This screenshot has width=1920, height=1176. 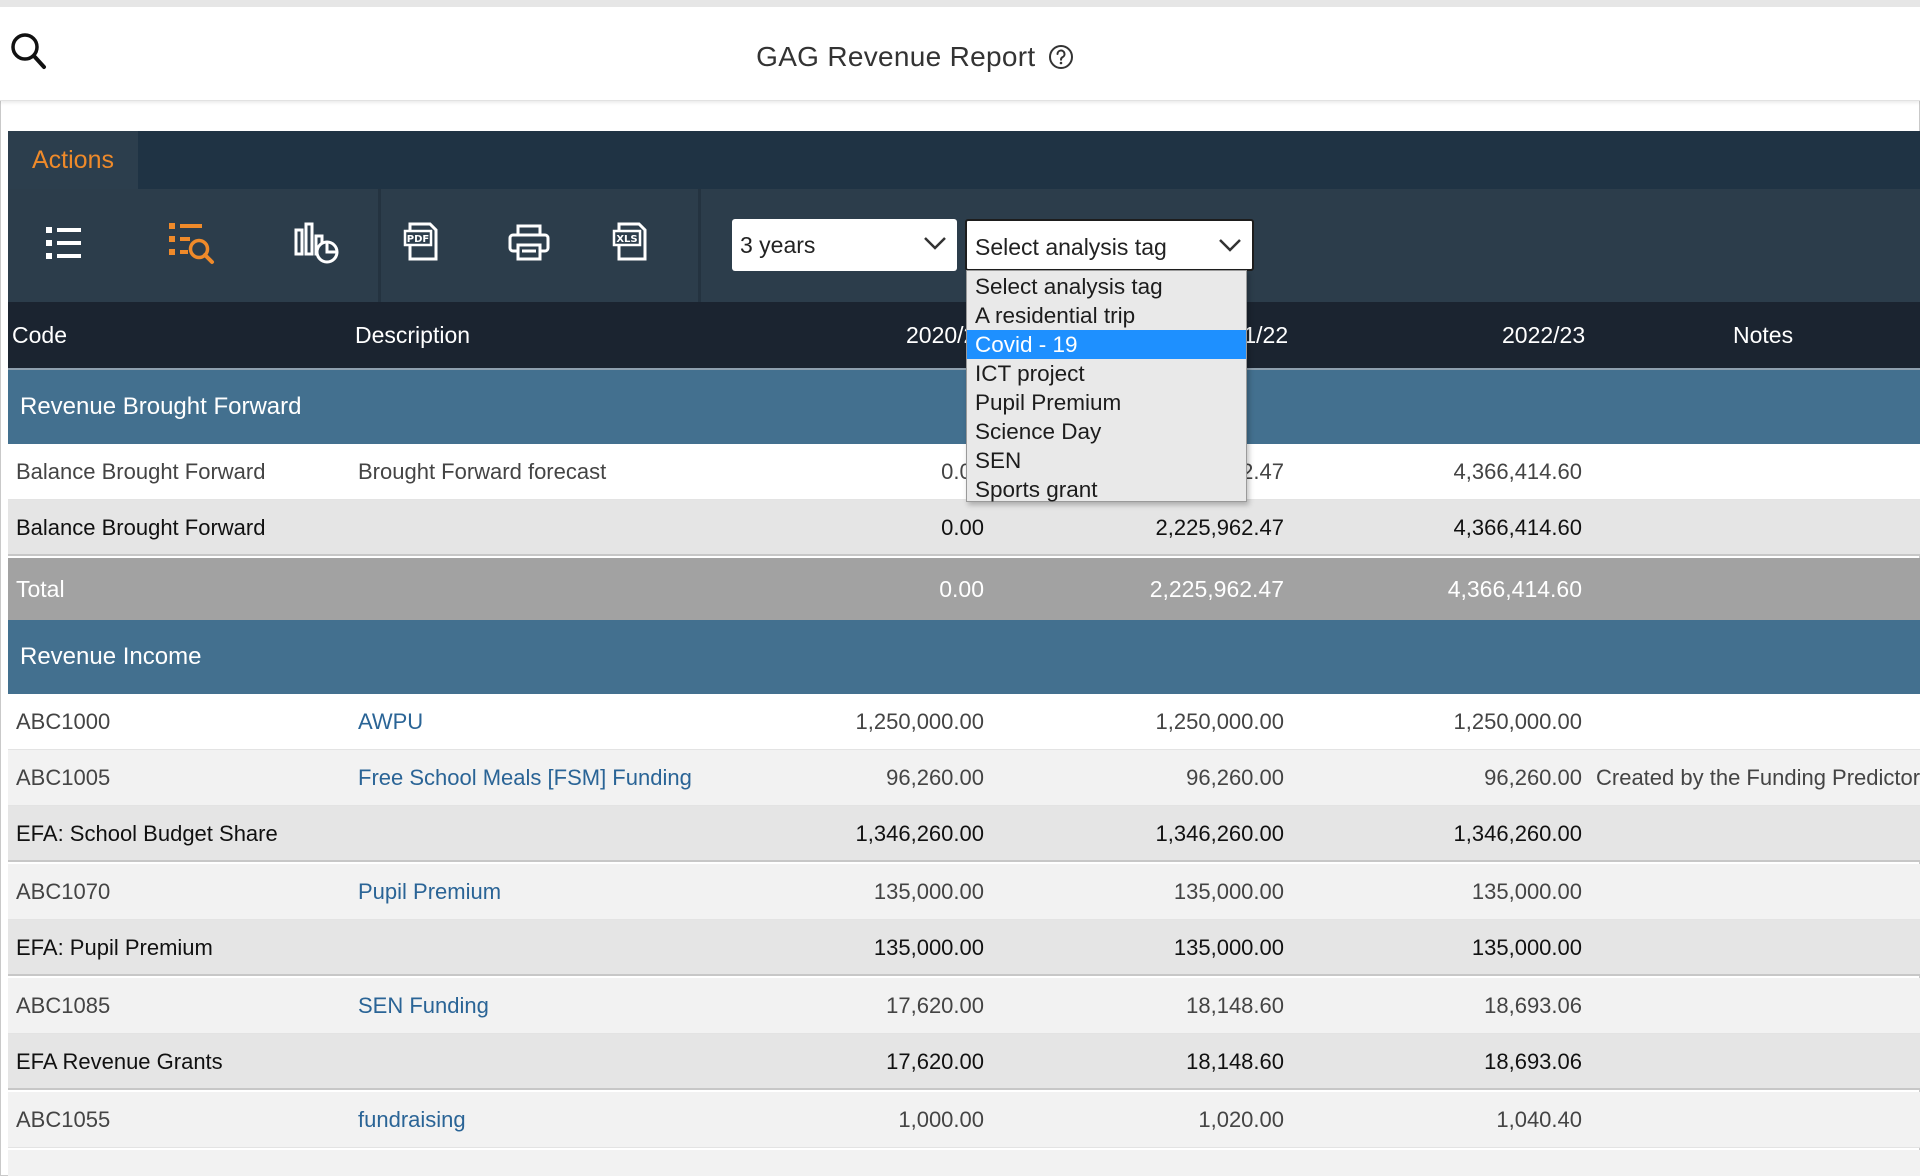 I want to click on cell-code: EFA Revenue Grants, so click(x=119, y=1061).